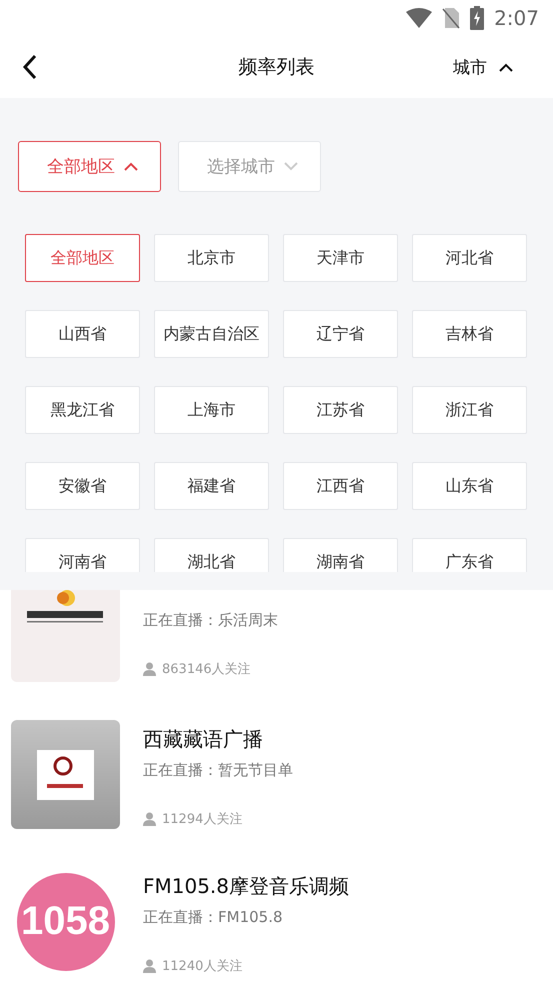  What do you see at coordinates (82, 486) in the screenshot?
I see `region-option: 安徽省` at bounding box center [82, 486].